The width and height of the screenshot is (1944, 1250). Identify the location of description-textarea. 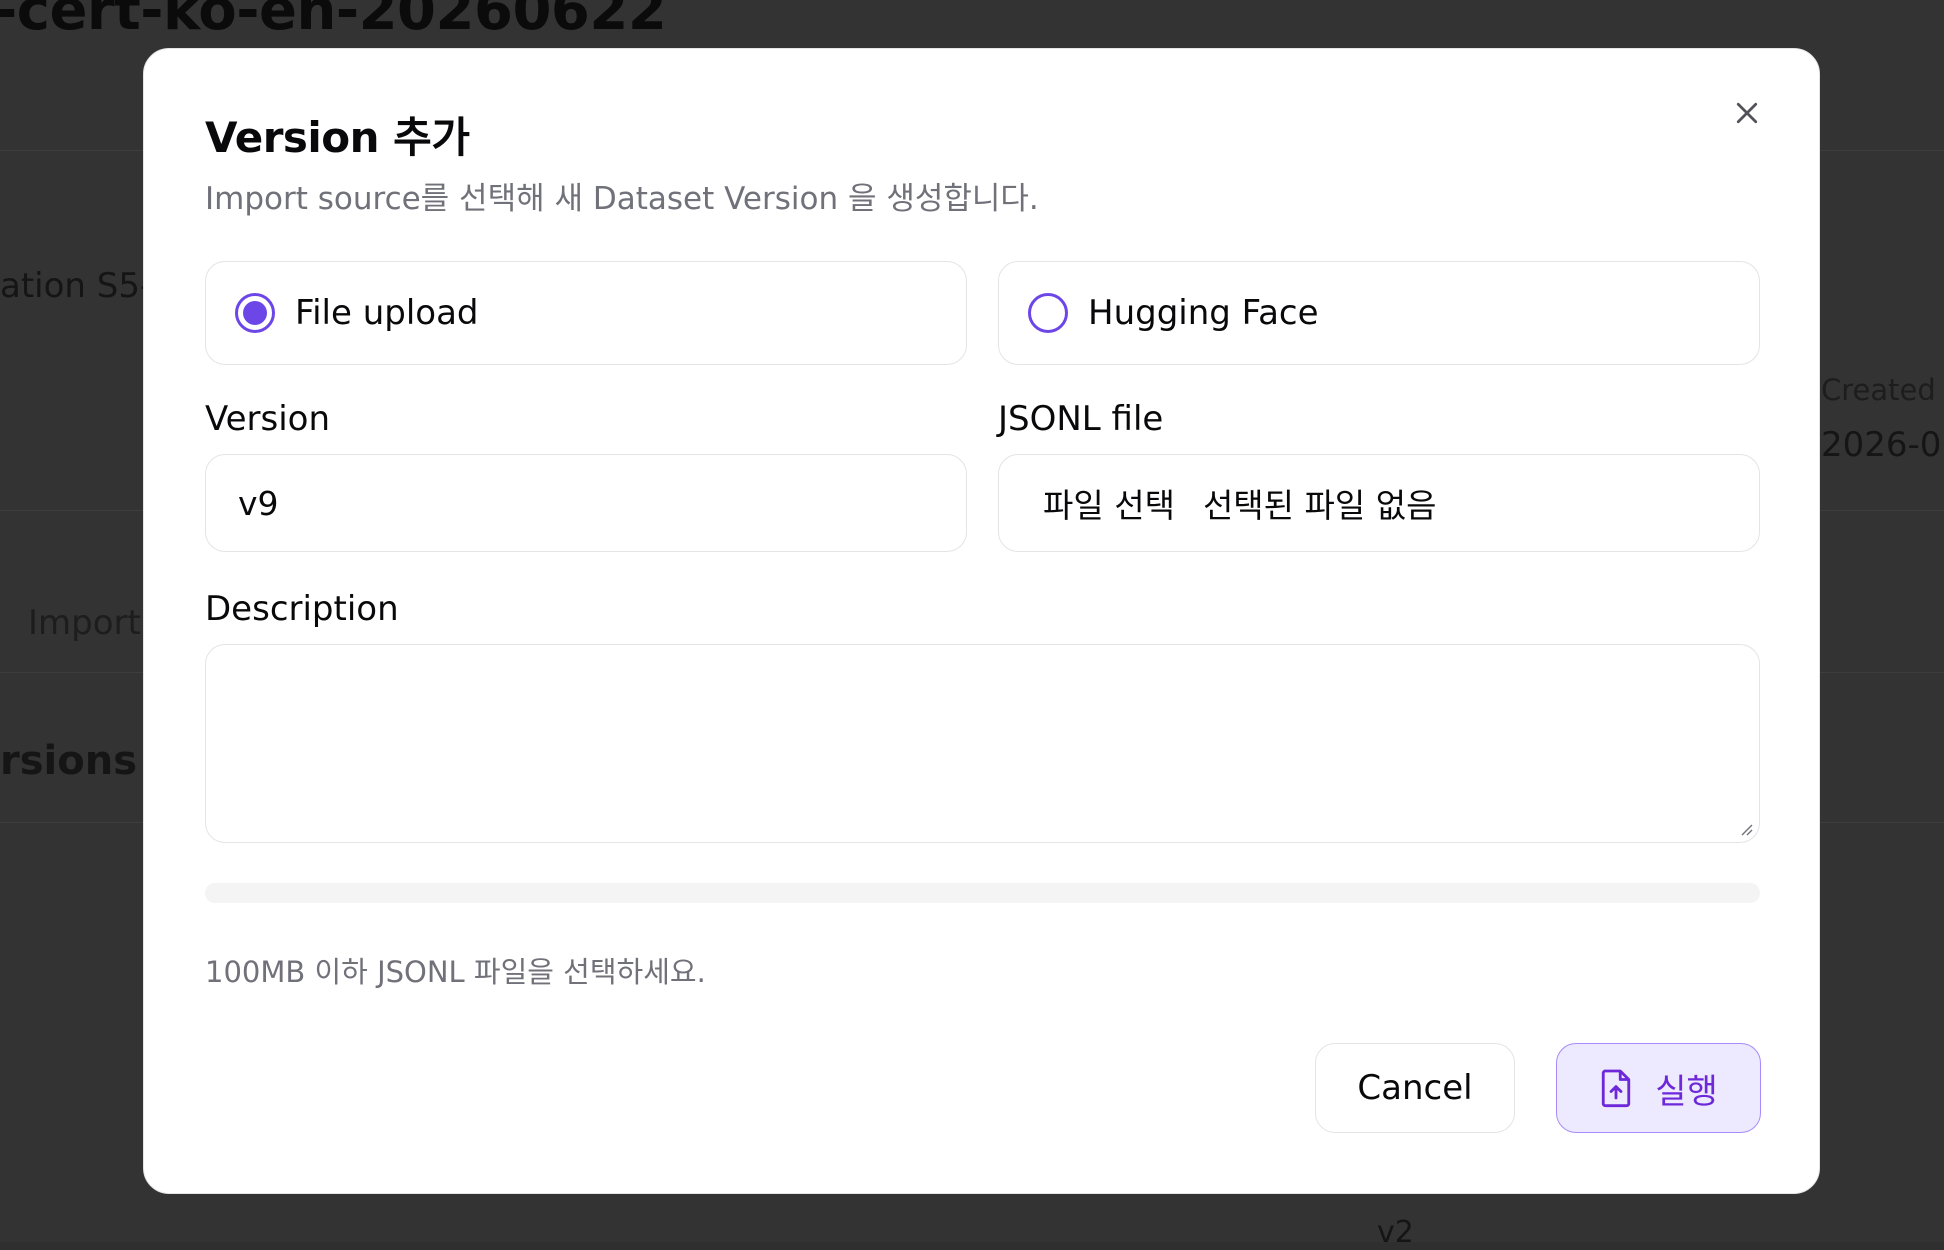
(982, 743).